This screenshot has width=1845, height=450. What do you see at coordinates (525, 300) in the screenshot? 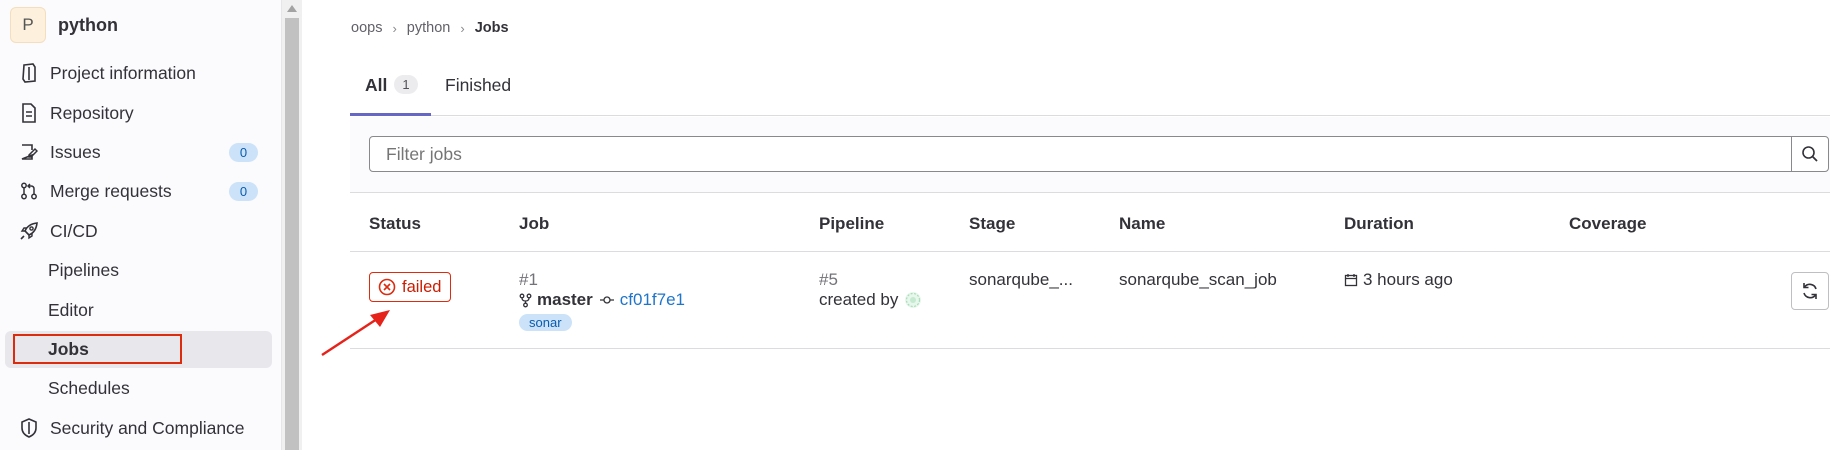
I see `branch-icon` at bounding box center [525, 300].